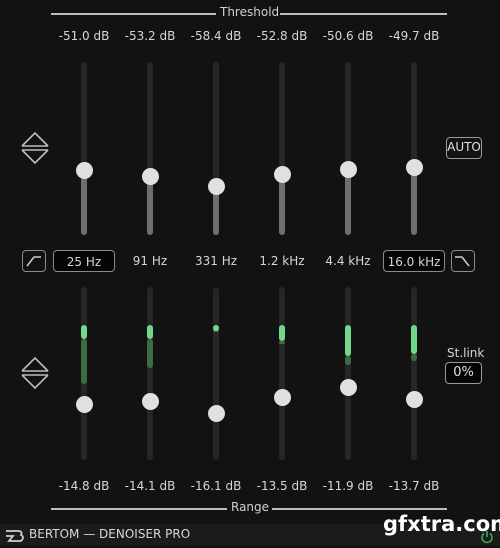 The image size is (500, 548). Describe the element at coordinates (15, 537) in the screenshot. I see `bertom-logo-icon` at that location.